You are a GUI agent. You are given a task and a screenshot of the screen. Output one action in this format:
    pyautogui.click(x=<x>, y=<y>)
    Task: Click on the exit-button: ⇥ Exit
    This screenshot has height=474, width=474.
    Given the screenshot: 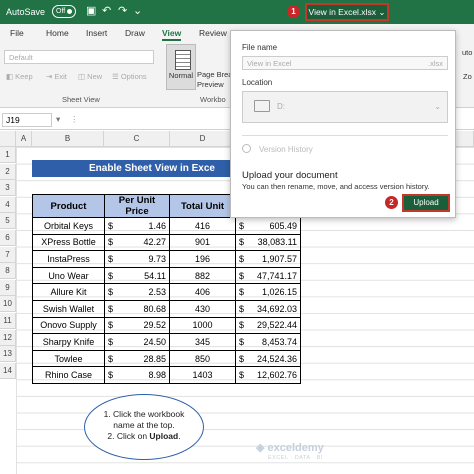 What is the action you would take?
    pyautogui.click(x=56, y=76)
    